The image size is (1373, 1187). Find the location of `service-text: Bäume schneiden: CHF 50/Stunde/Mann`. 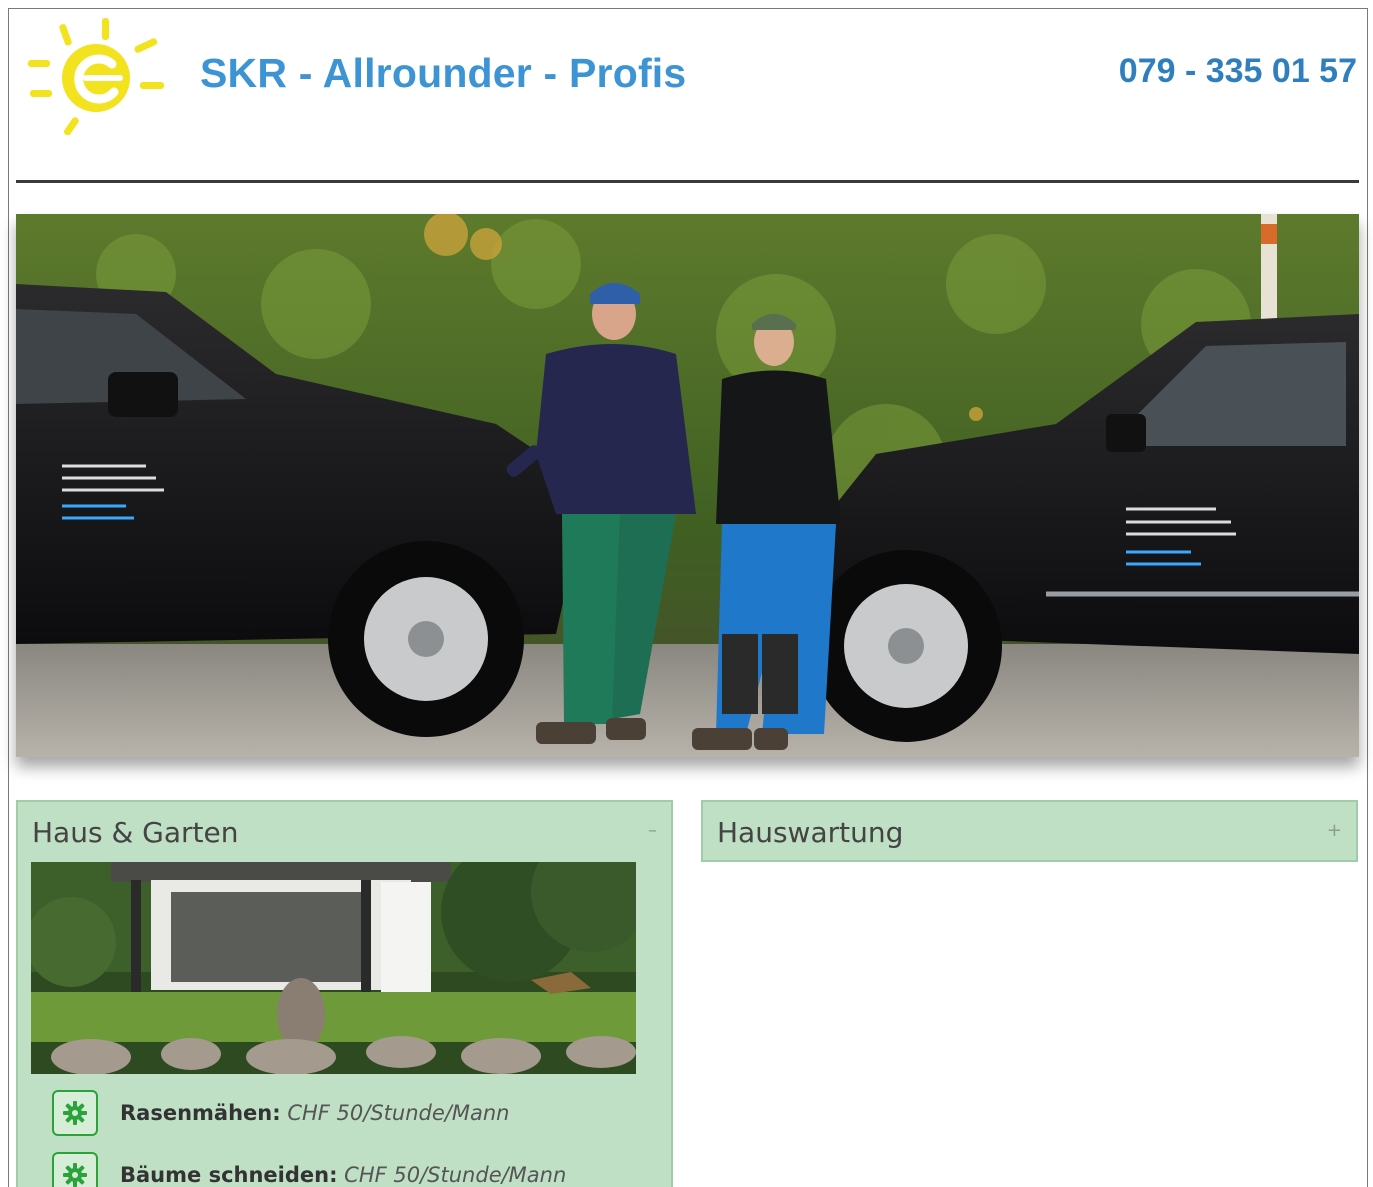

service-text: Bäume schneiden: CHF 50/Stunde/Mann is located at coordinates (343, 1175).